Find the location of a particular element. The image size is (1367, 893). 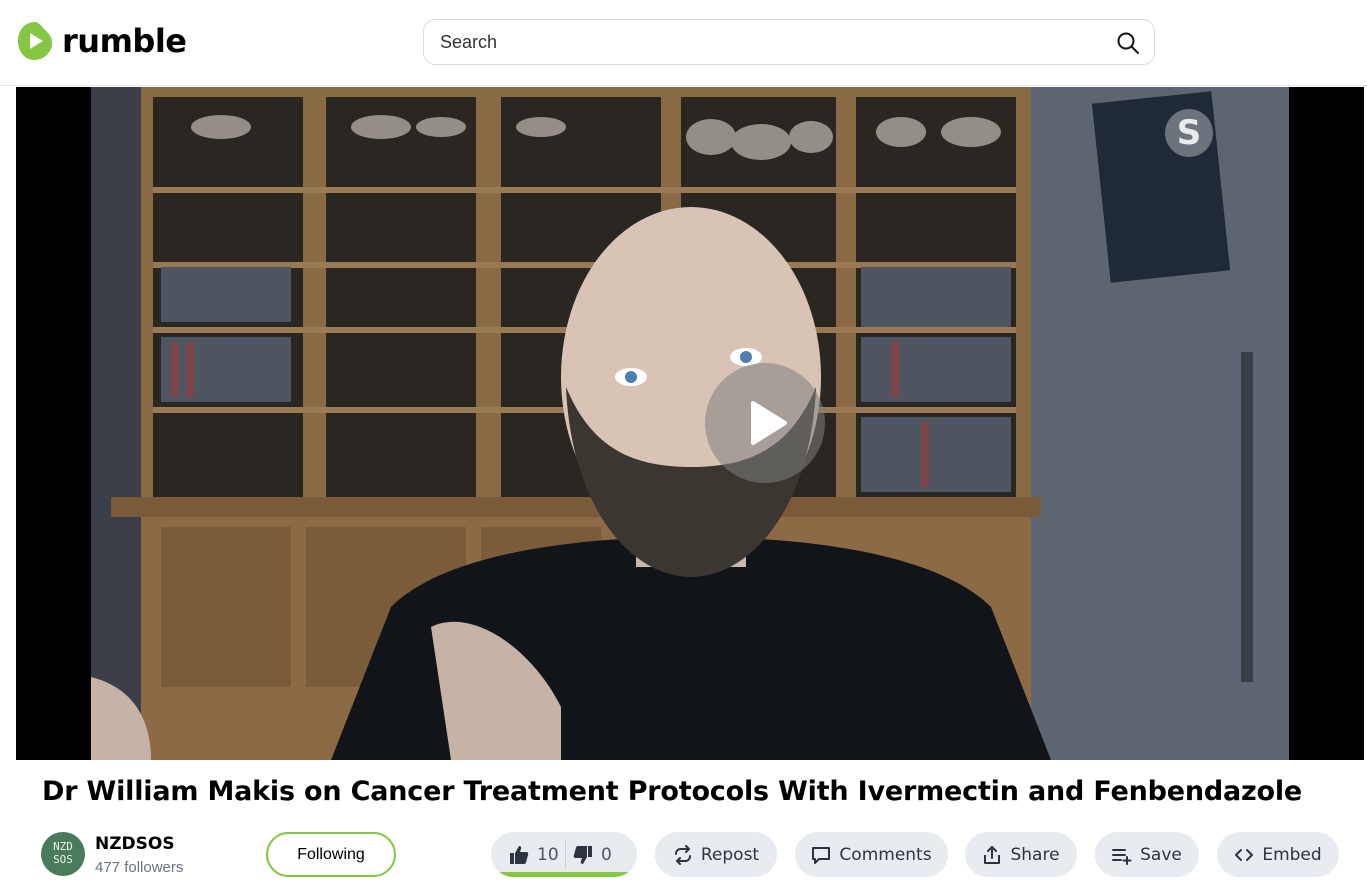

share-icon is located at coordinates (992, 854).